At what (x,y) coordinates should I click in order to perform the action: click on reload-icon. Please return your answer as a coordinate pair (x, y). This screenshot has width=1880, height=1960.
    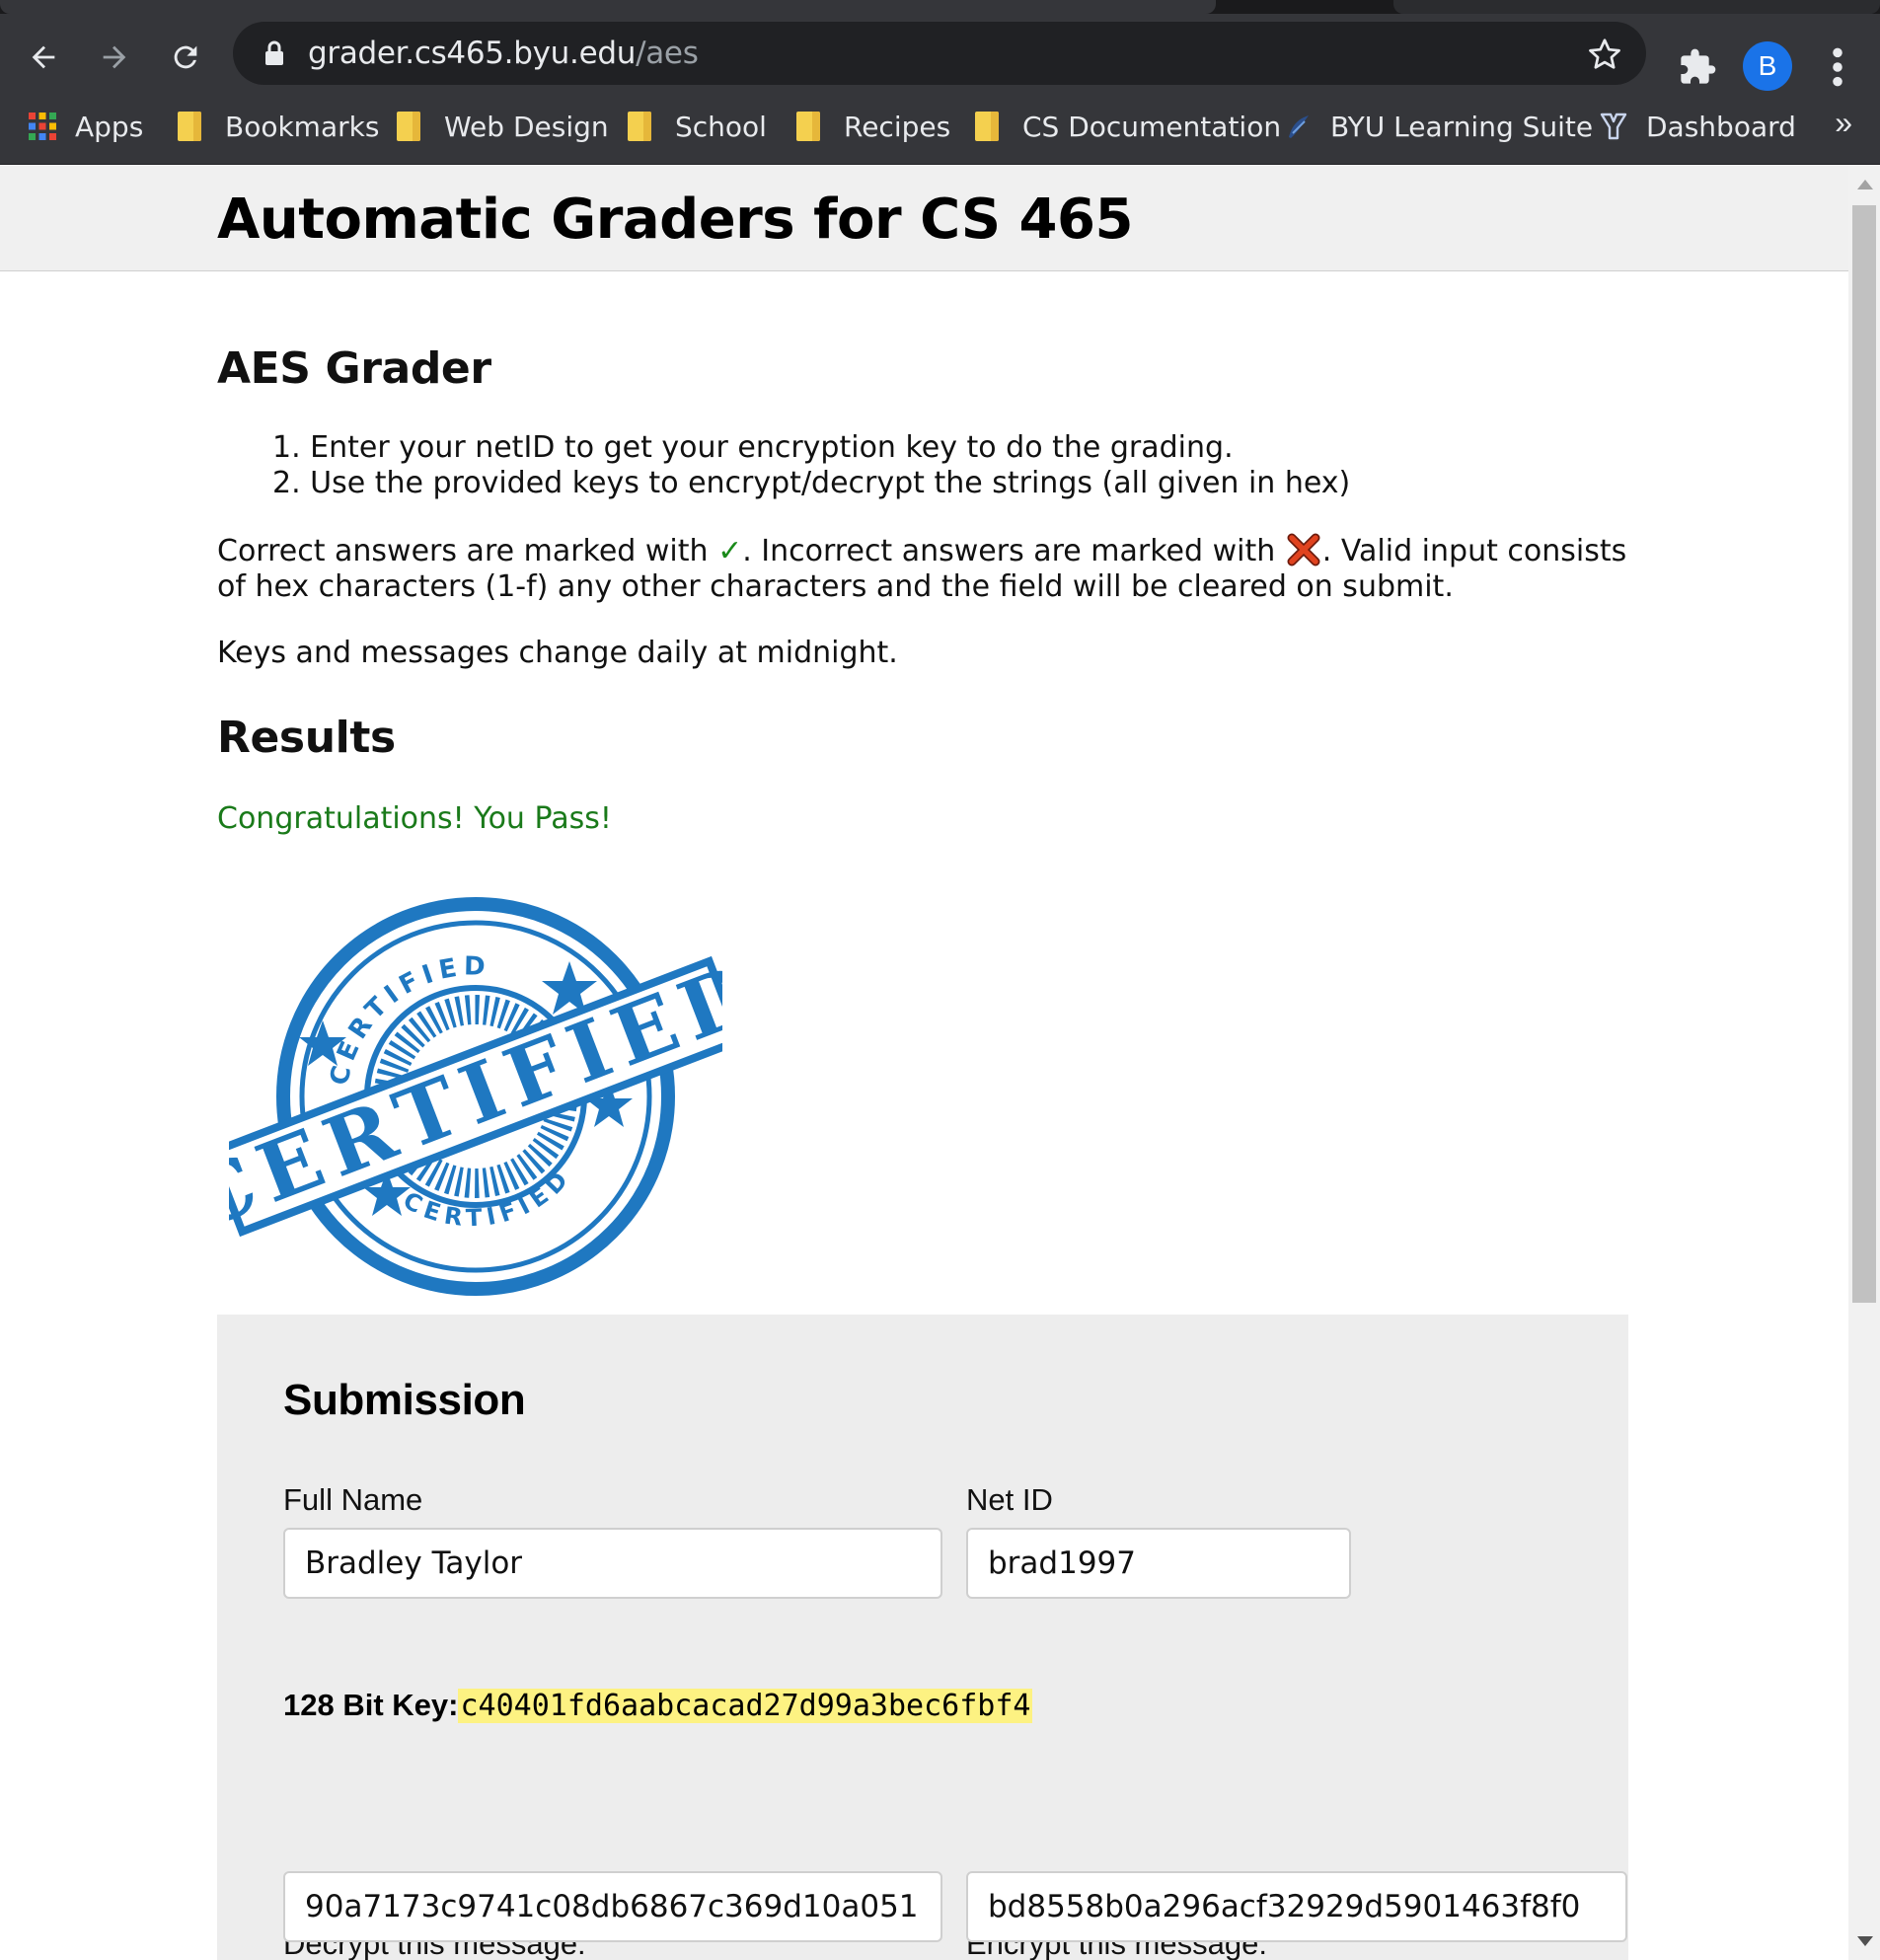
    Looking at the image, I should click on (185, 57).